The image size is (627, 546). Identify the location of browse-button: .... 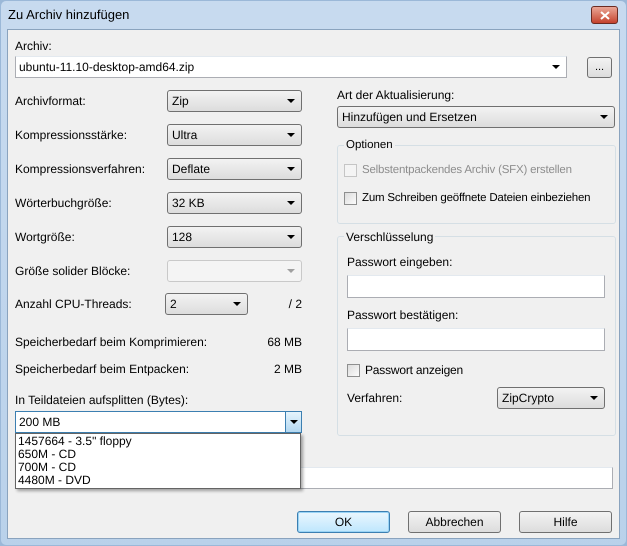
(599, 67).